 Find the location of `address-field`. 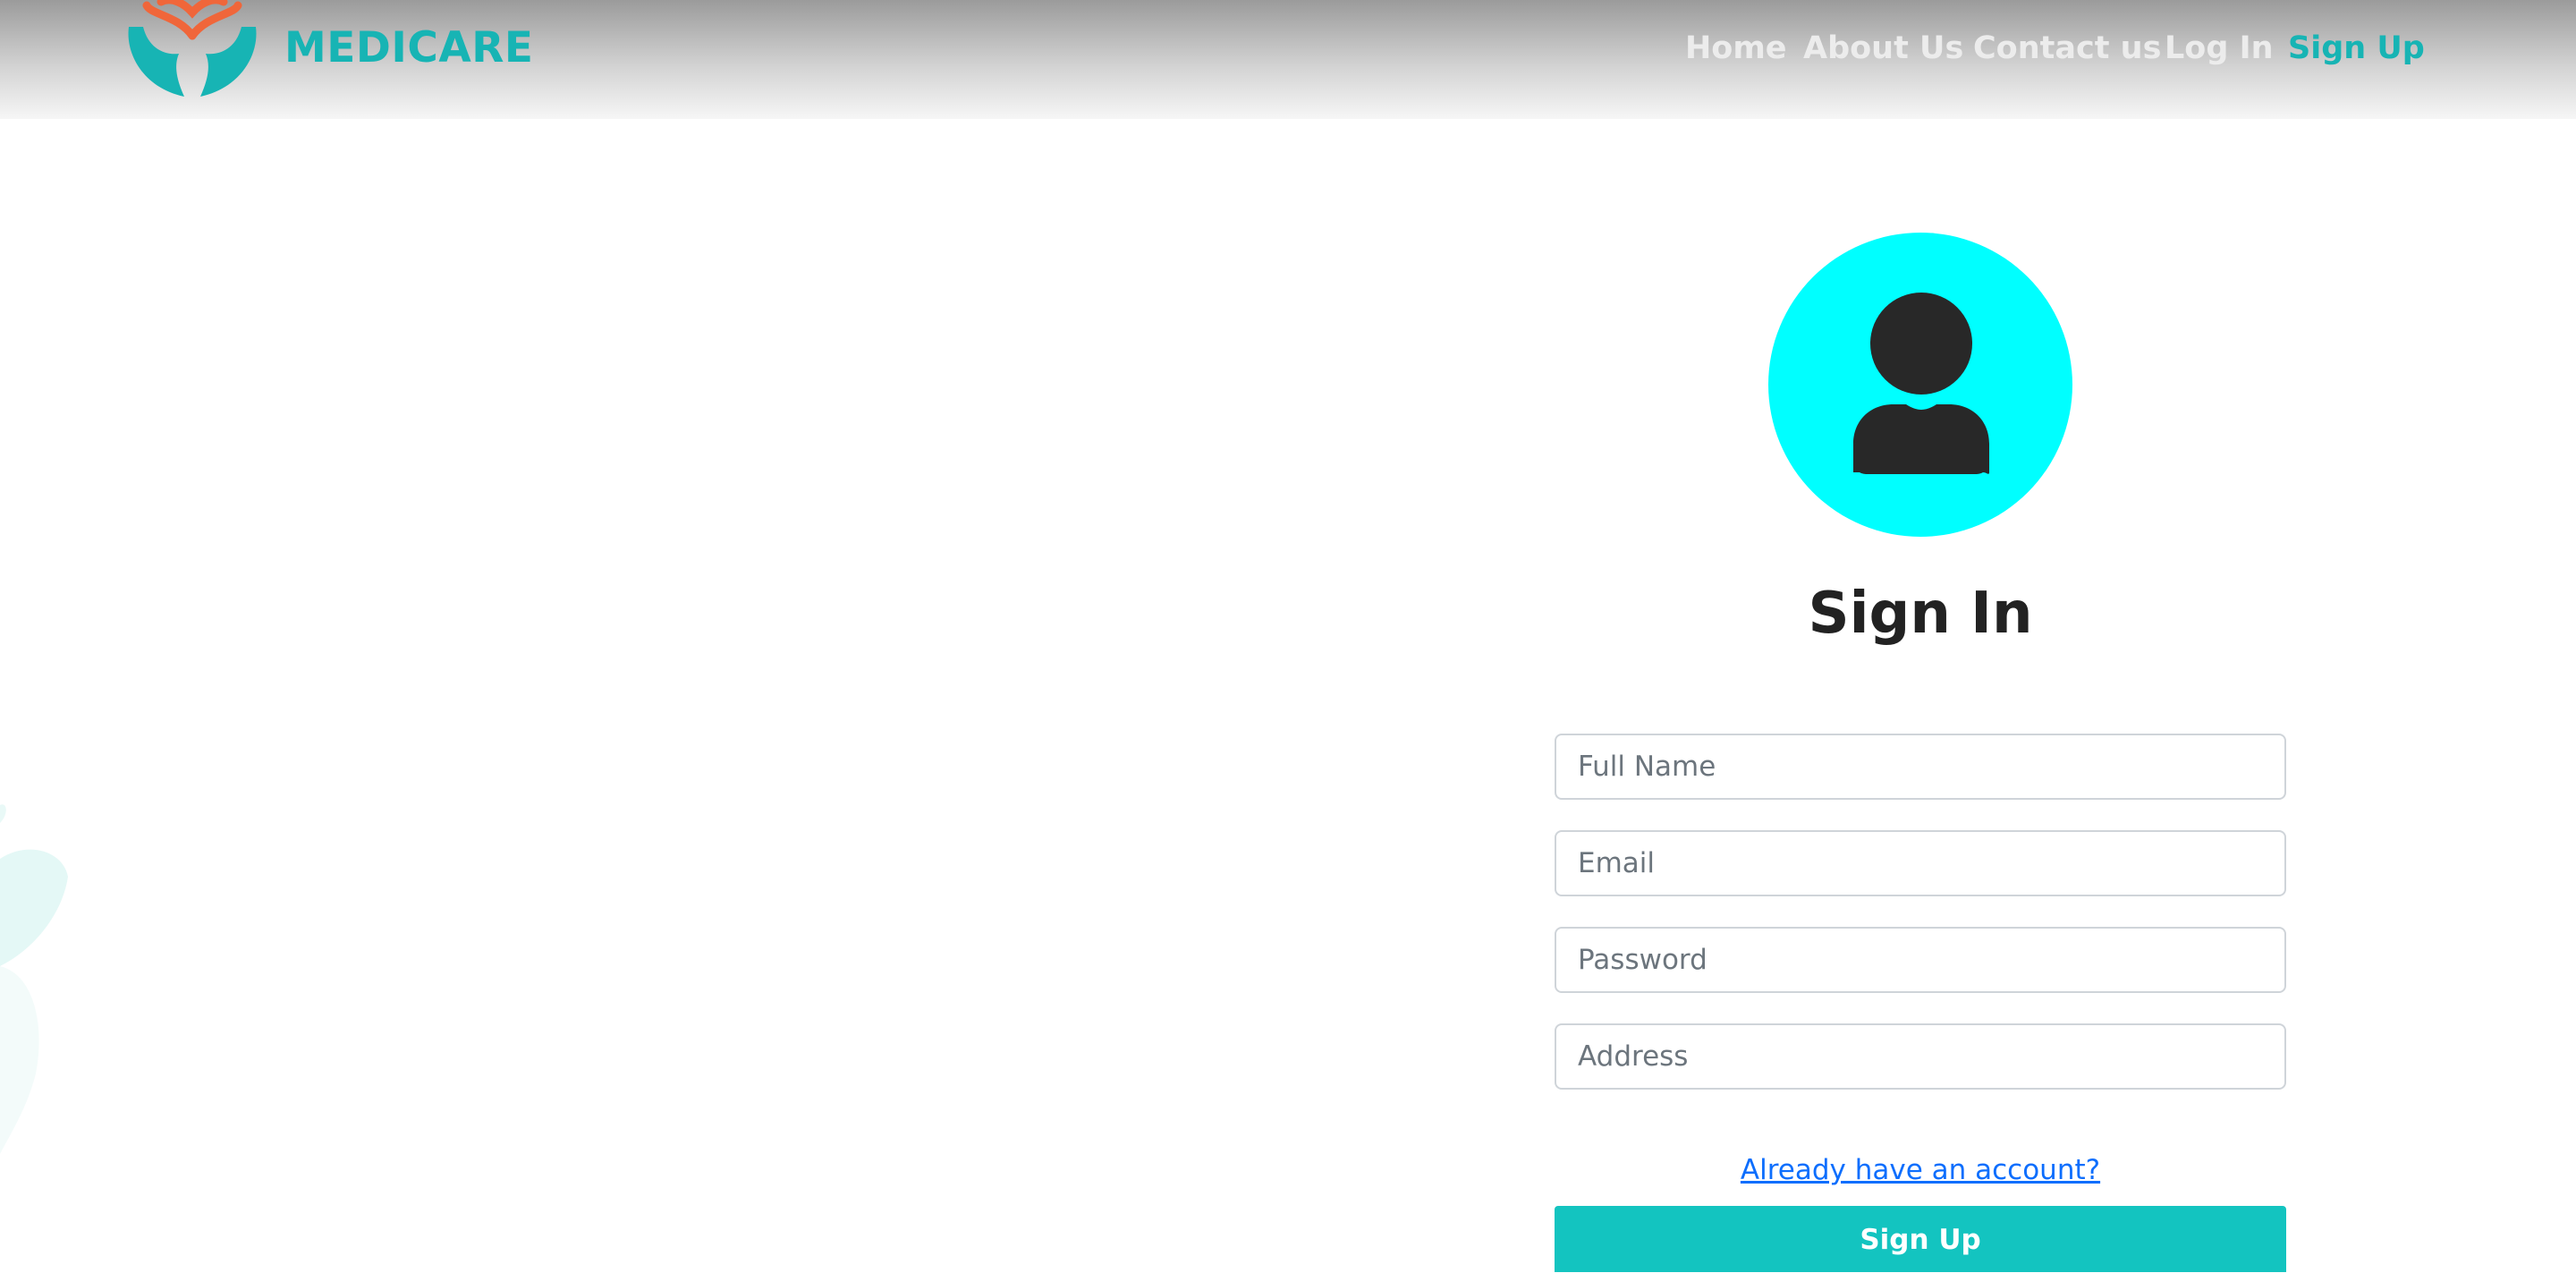

address-field is located at coordinates (1920, 1056).